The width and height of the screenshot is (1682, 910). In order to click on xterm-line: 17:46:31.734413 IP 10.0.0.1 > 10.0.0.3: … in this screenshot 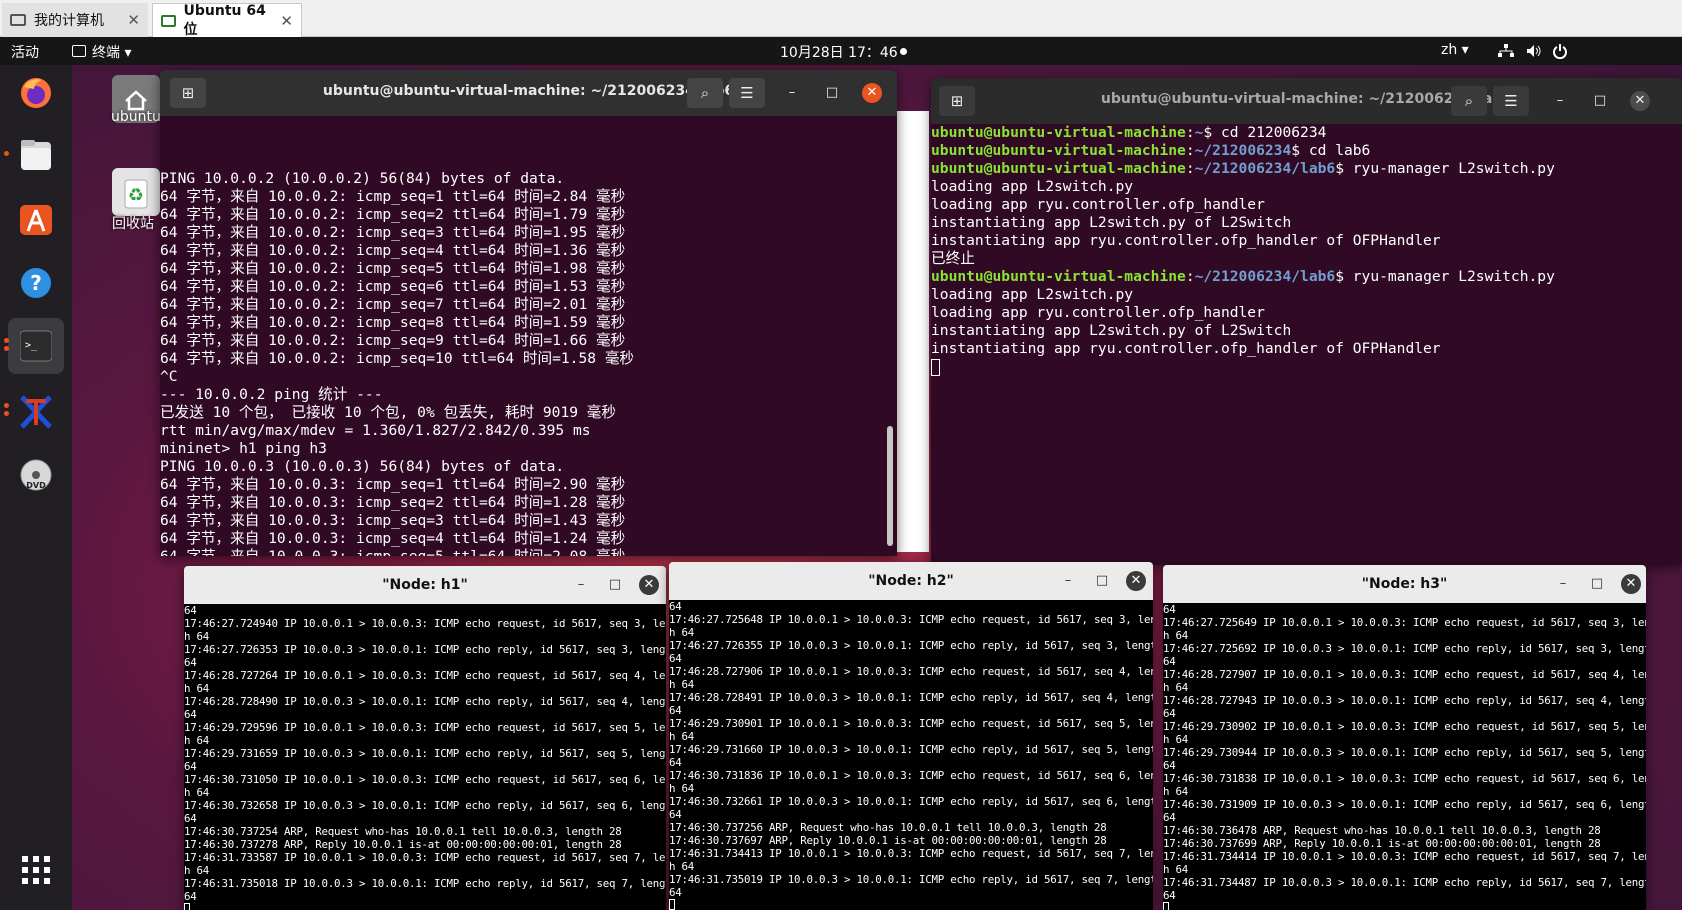, I will do `click(911, 853)`.